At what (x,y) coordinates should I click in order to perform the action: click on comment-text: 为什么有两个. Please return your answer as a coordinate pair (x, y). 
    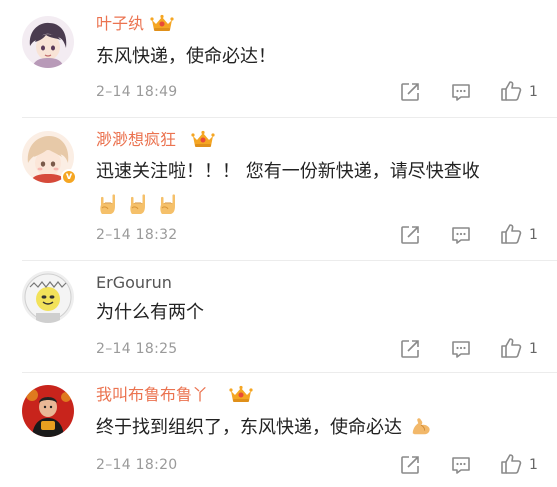
    Looking at the image, I should click on (150, 312).